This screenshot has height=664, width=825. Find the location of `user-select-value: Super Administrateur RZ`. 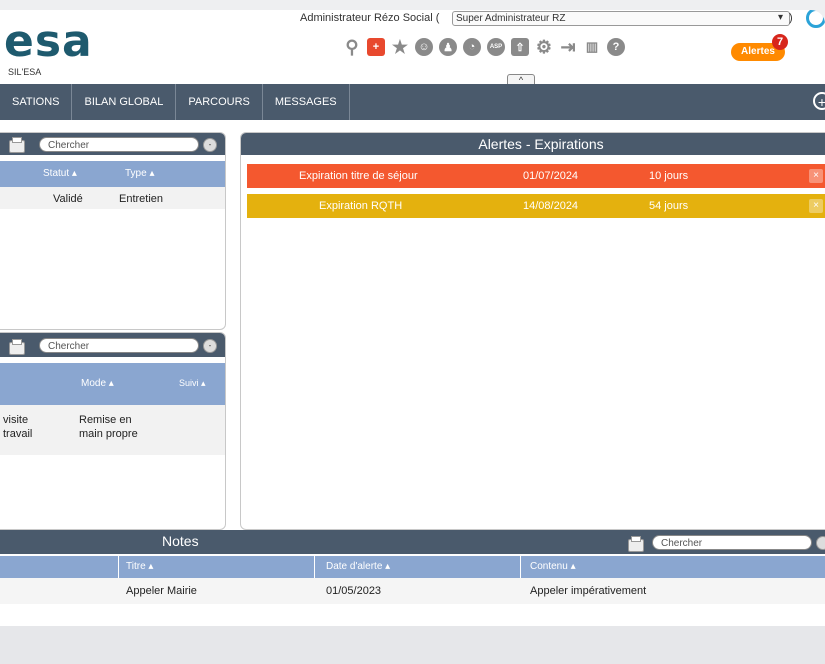

user-select-value: Super Administrateur RZ is located at coordinates (511, 18).